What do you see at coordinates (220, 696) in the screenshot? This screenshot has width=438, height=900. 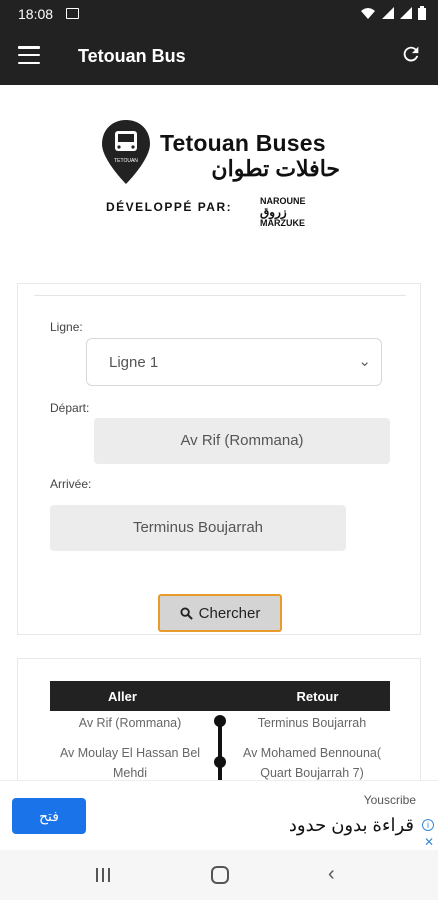 I see `route-table-header: Aller Retour` at bounding box center [220, 696].